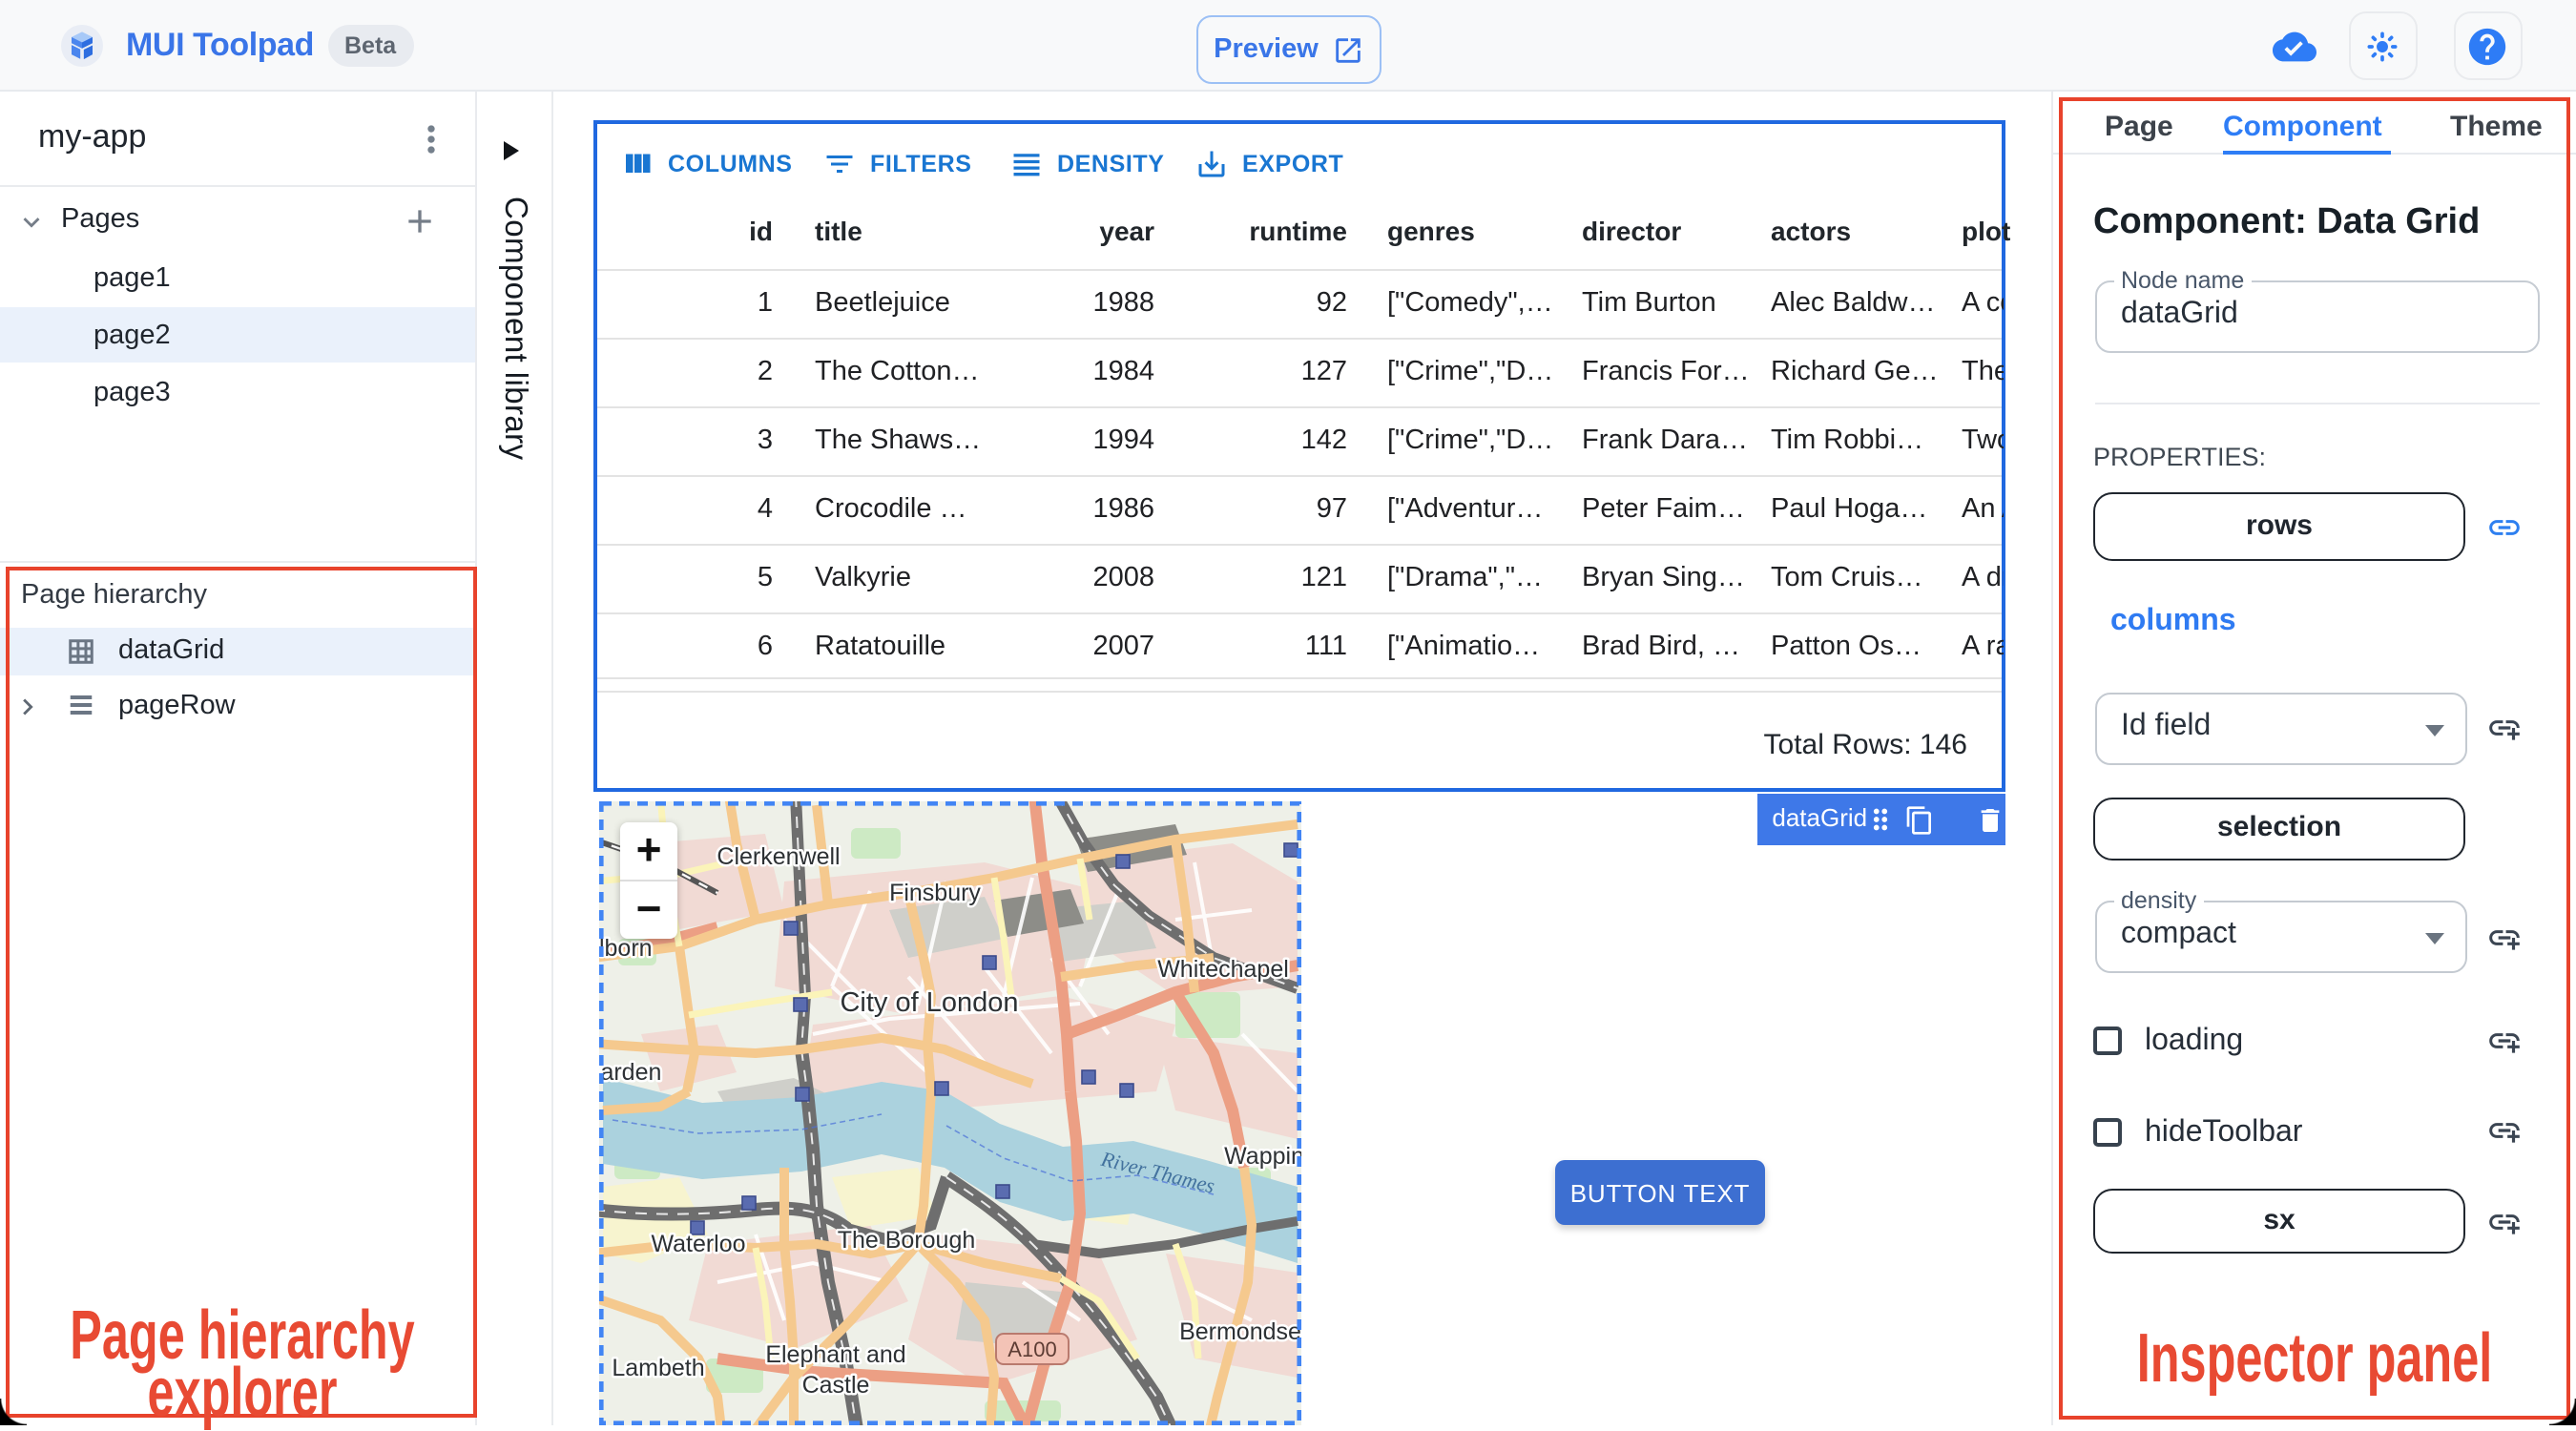 This screenshot has width=2576, height=1431. Describe the element at coordinates (658, 1368) in the screenshot. I see `svg-text: Lambeth` at that location.